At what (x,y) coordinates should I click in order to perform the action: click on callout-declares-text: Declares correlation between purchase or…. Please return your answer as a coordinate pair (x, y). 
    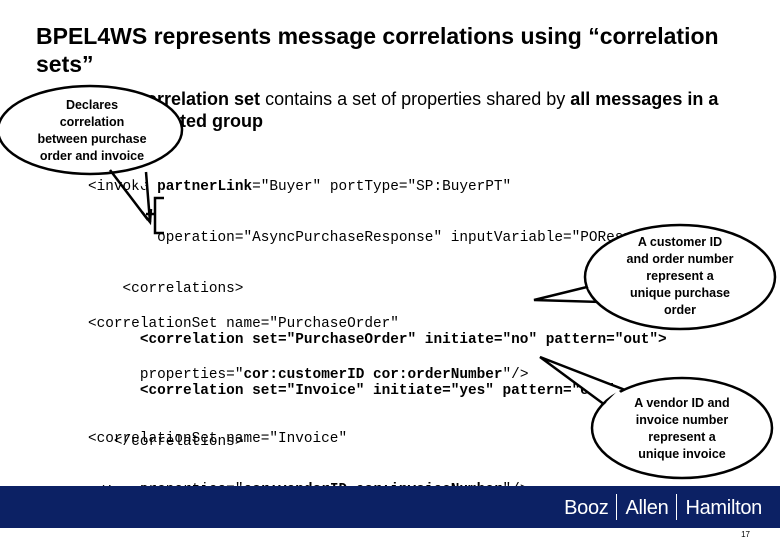
    Looking at the image, I should click on (92, 131).